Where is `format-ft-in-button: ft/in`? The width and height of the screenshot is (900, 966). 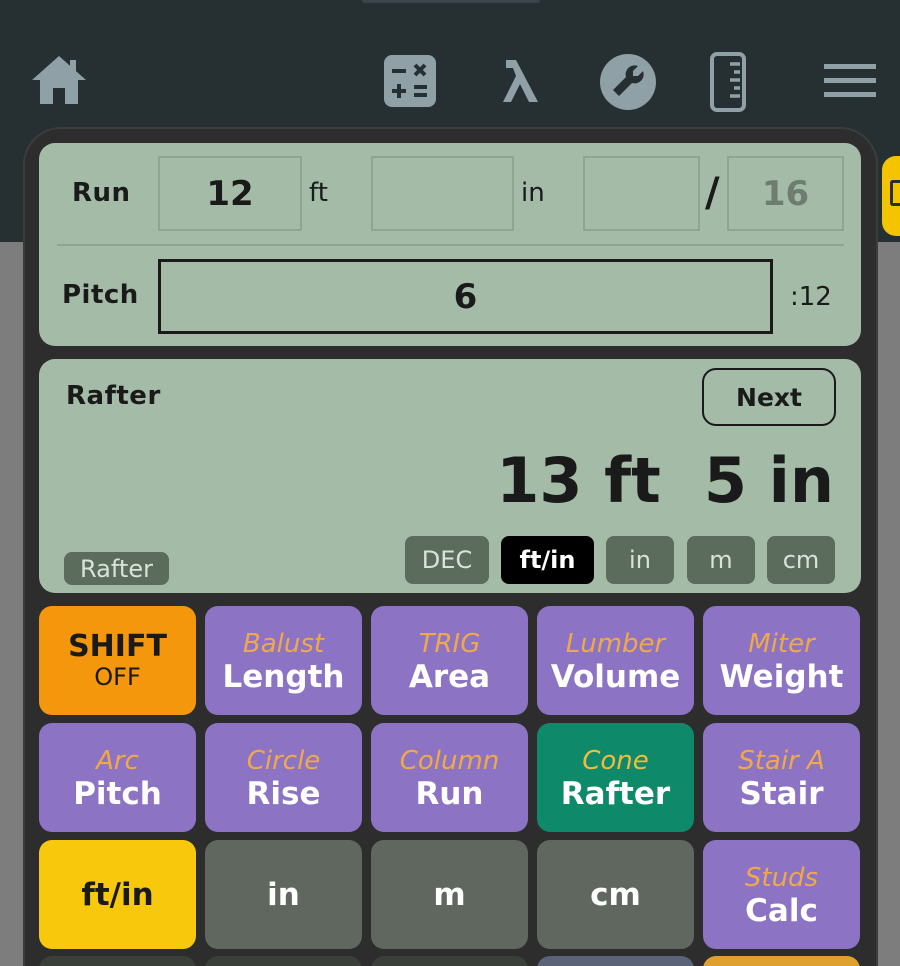
format-ft-in-button: ft/in is located at coordinates (547, 560).